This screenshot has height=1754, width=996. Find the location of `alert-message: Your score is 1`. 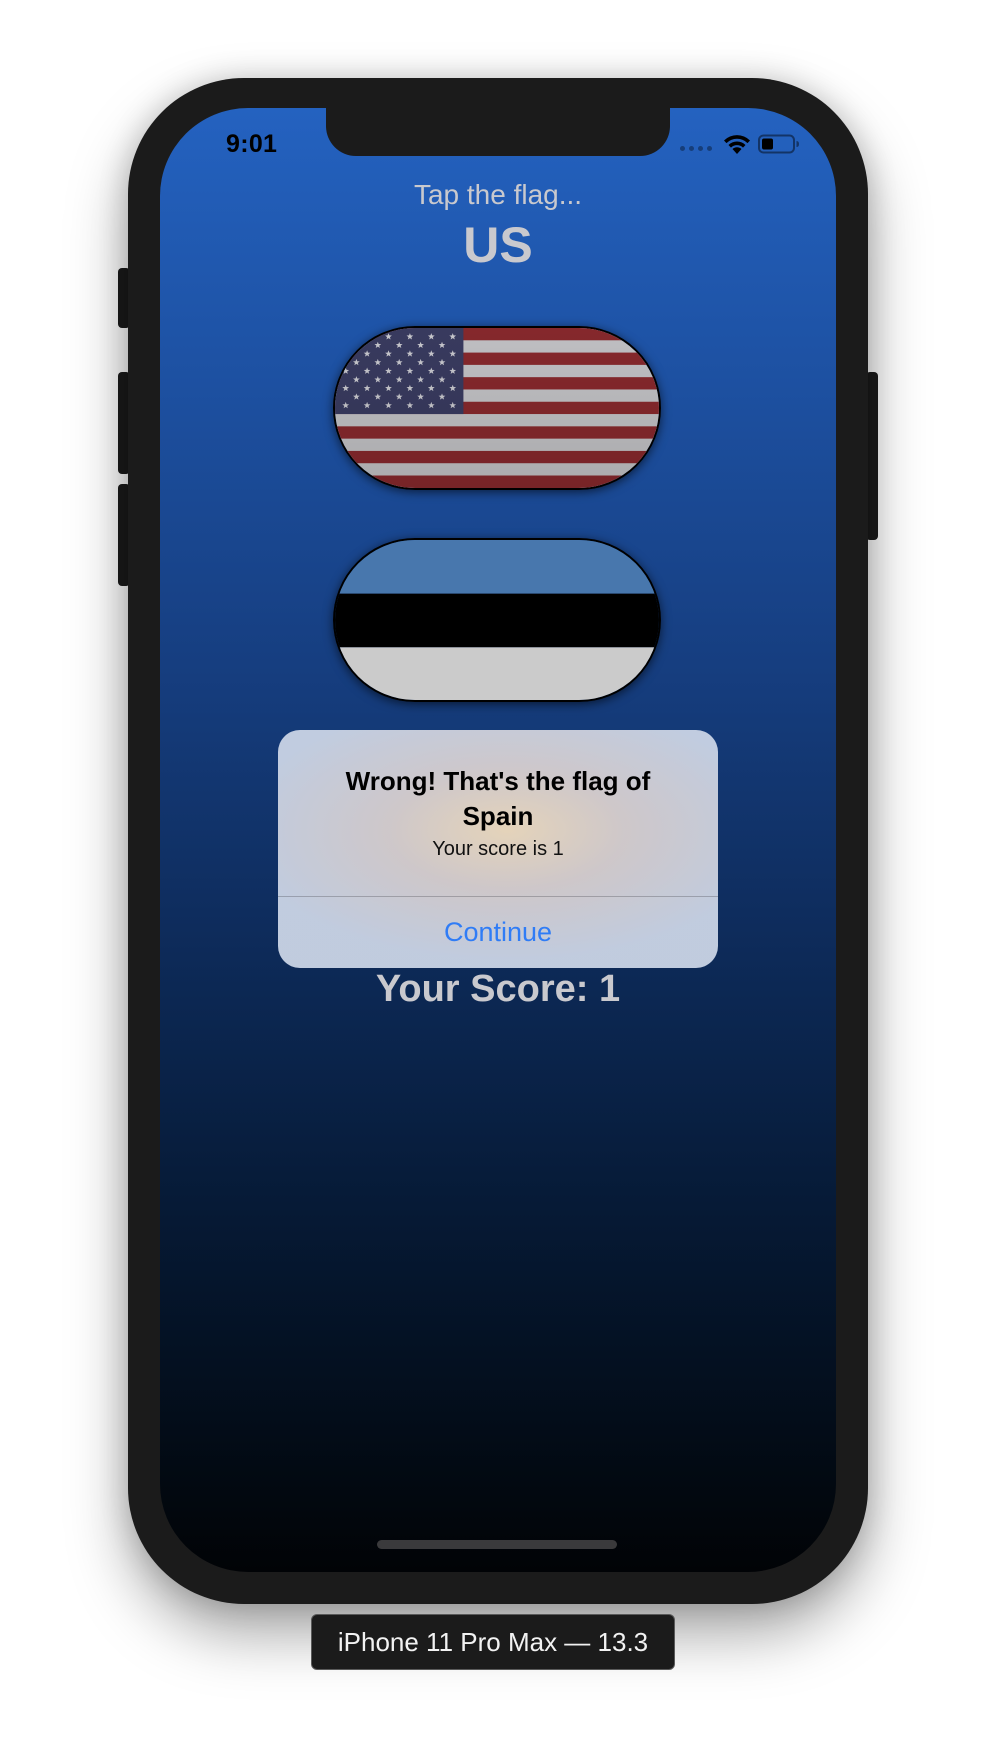

alert-message: Your score is 1 is located at coordinates (498, 849).